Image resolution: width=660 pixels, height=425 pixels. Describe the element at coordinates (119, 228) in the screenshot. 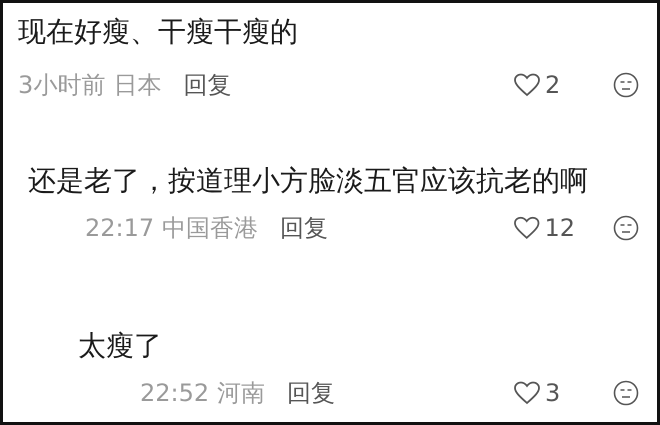

I see `comment-time: 22:17` at that location.